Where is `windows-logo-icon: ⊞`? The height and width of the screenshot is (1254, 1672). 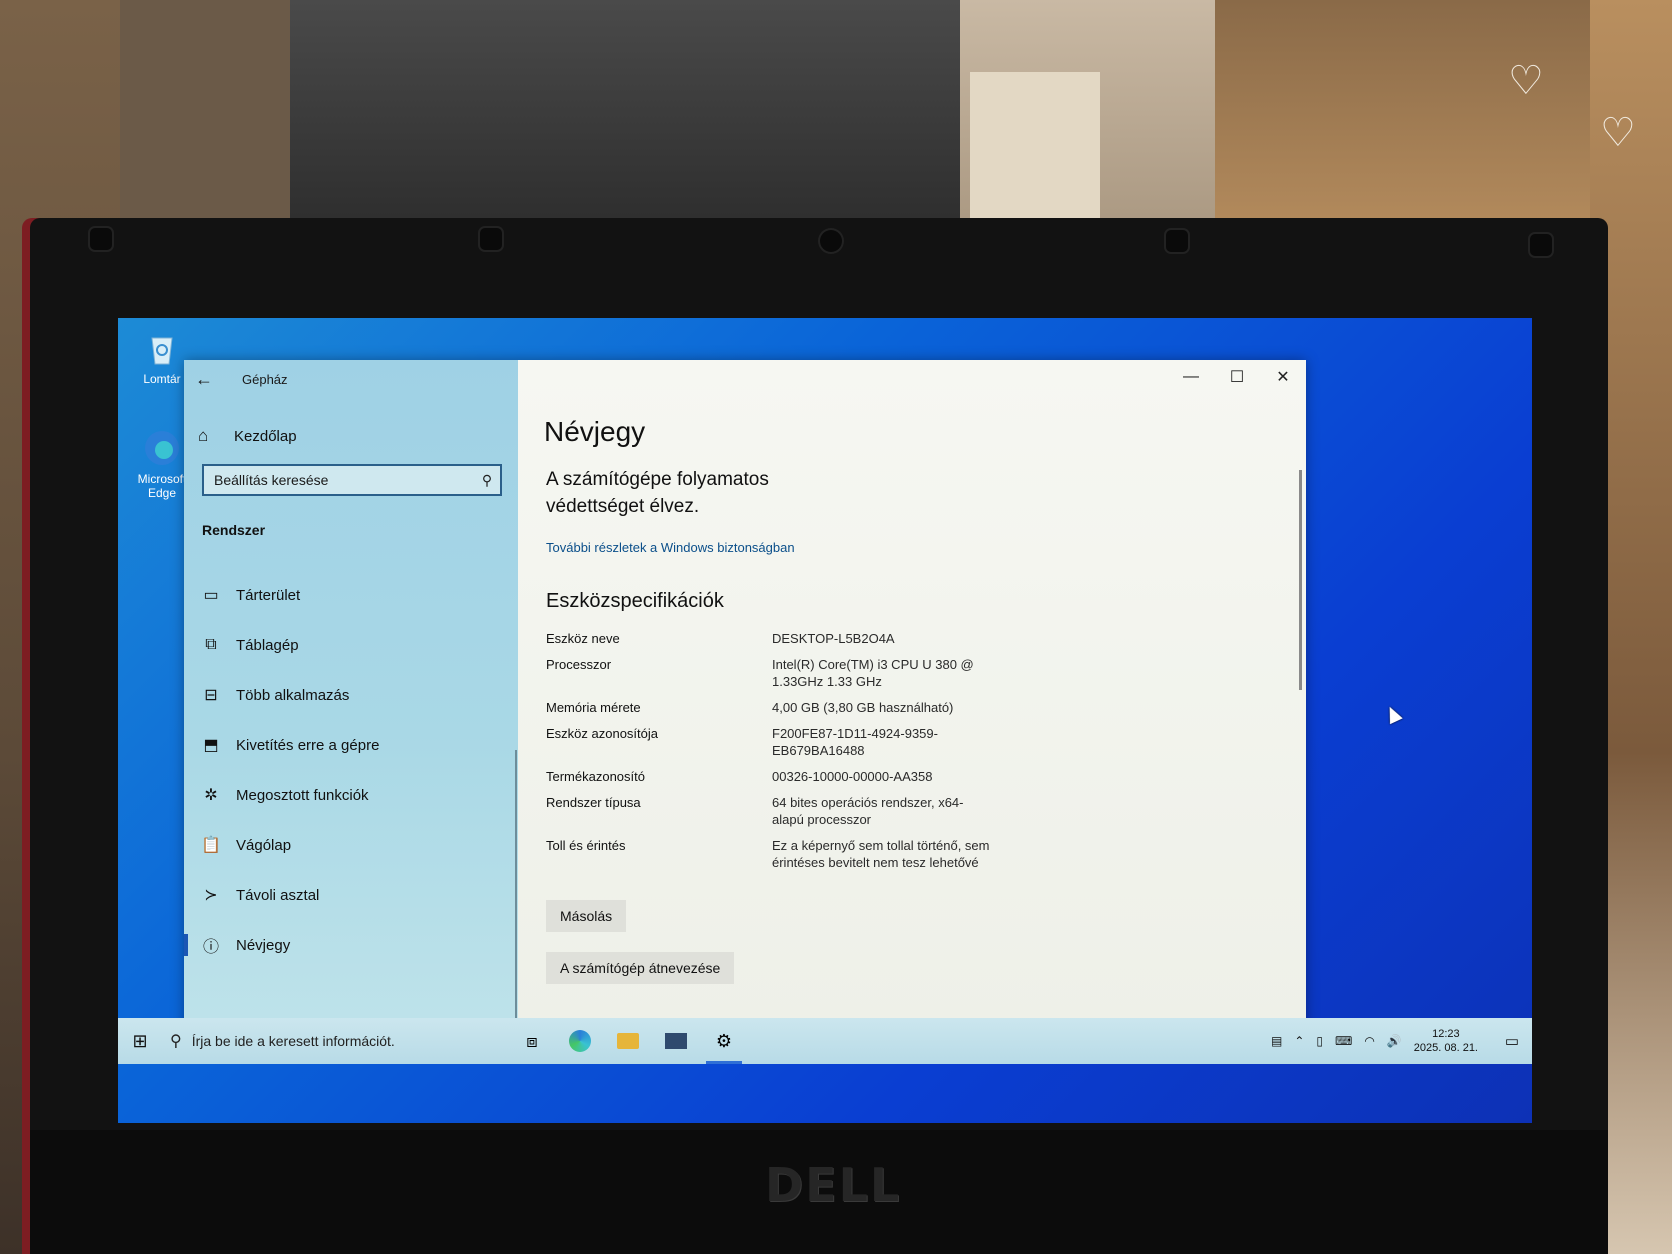 windows-logo-icon: ⊞ is located at coordinates (140, 1040).